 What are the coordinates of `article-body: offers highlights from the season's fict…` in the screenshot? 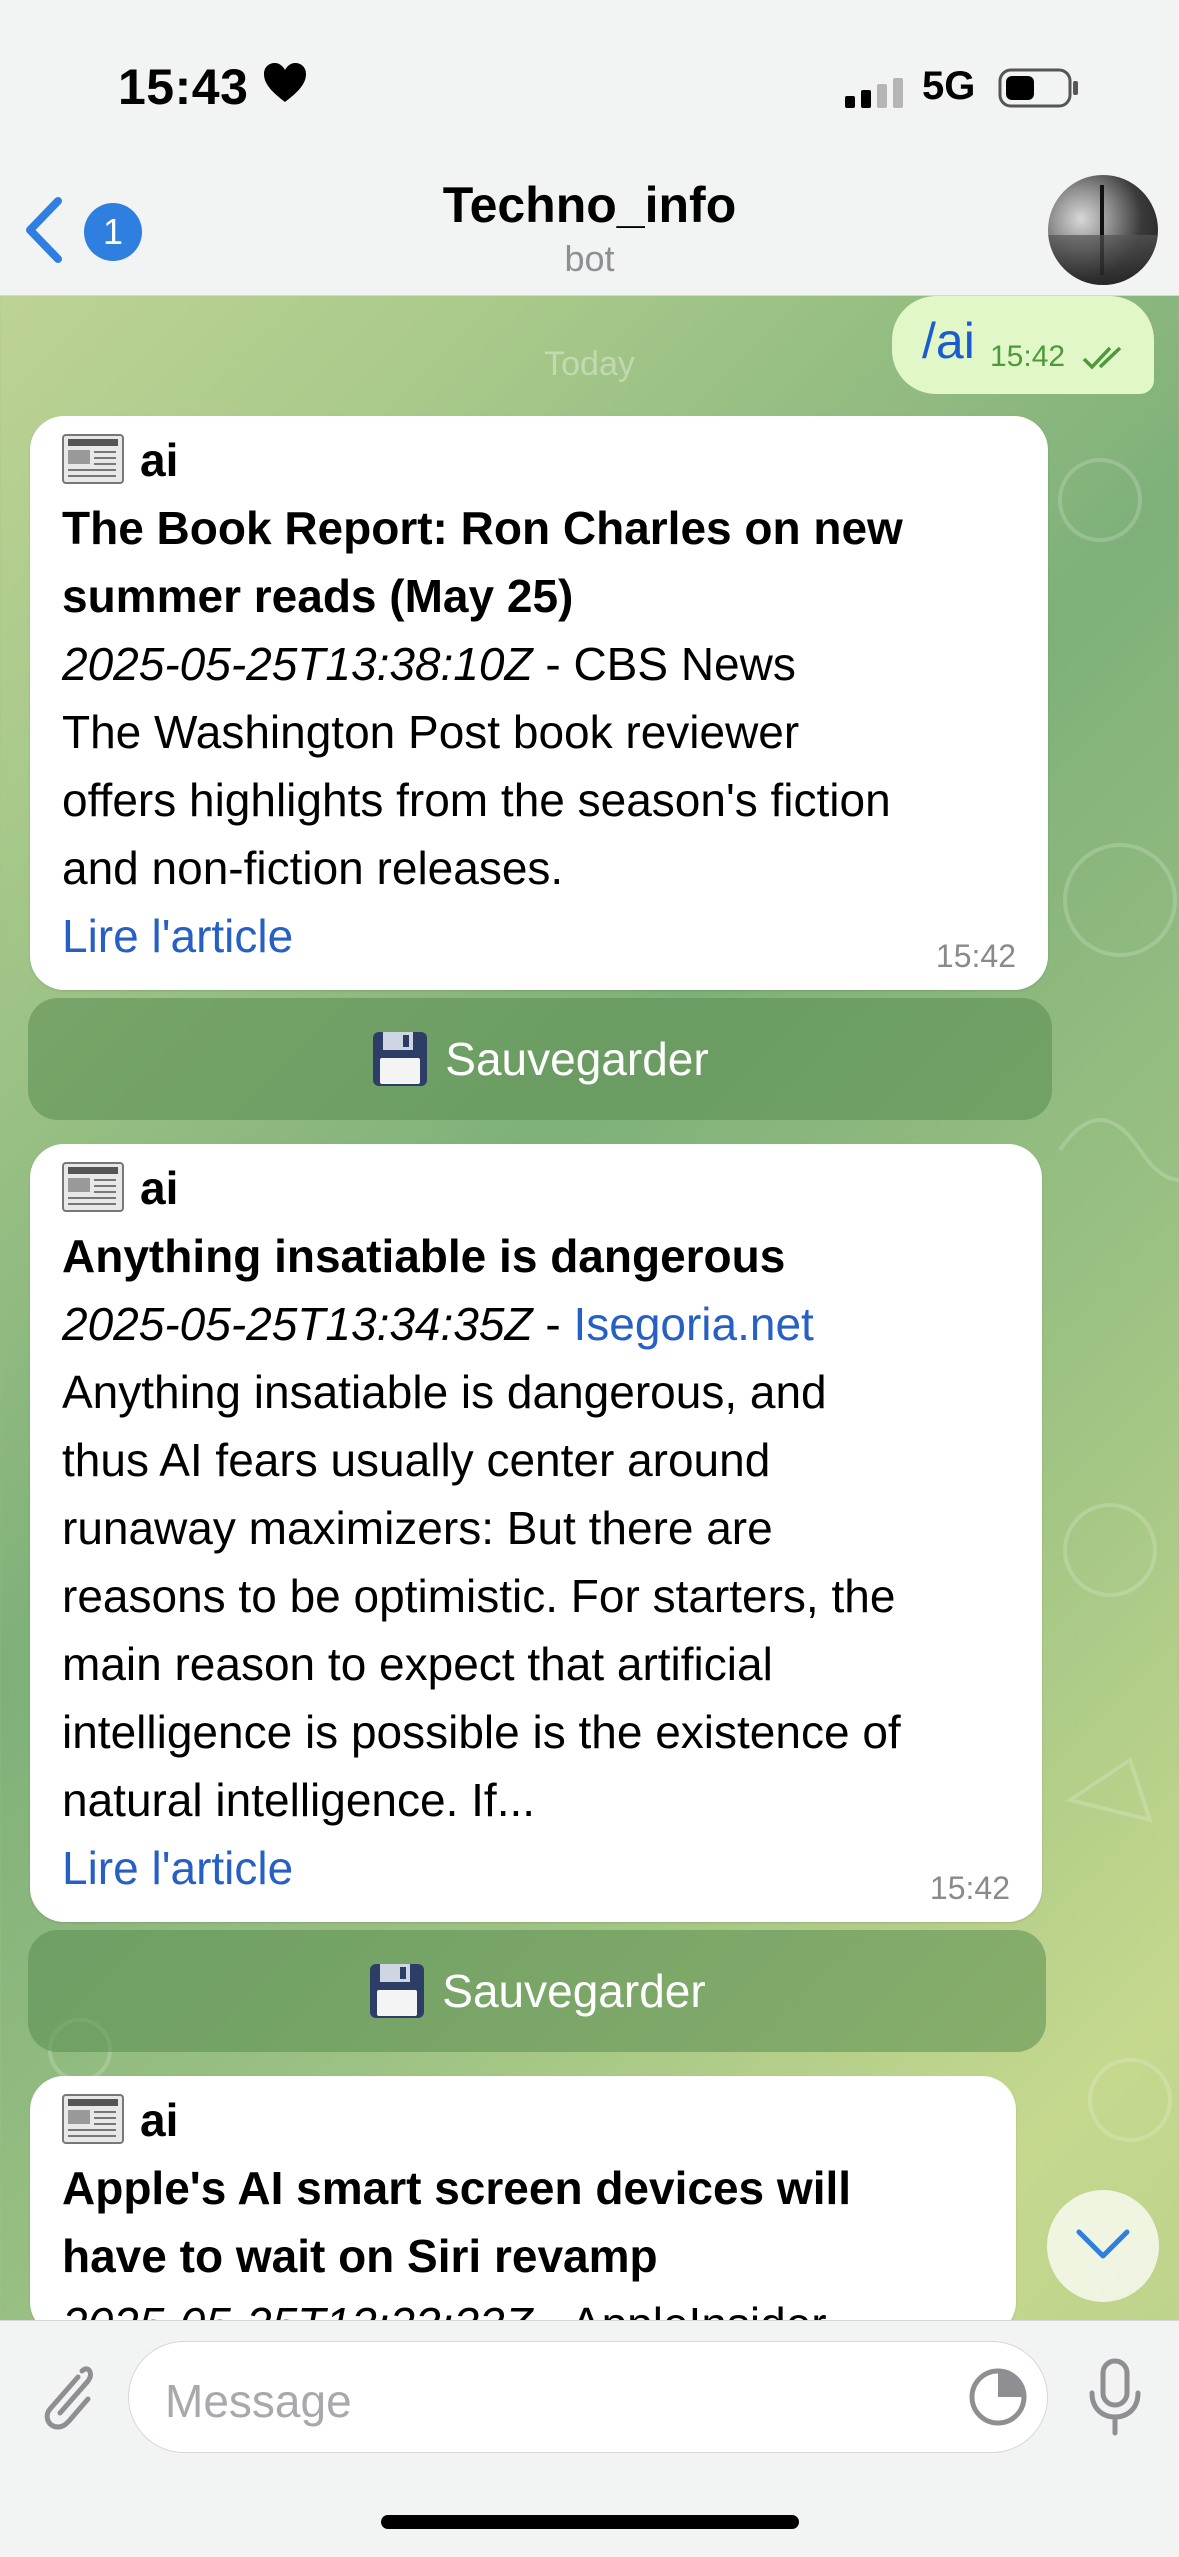 It's located at (476, 800).